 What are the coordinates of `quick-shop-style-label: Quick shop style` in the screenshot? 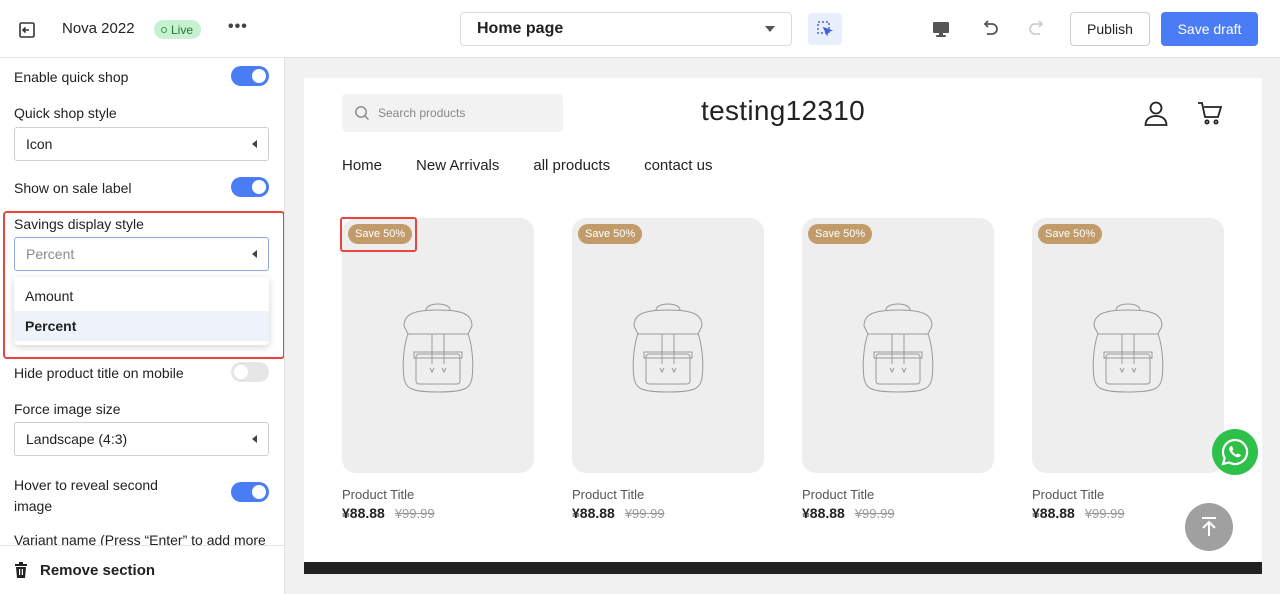 It's located at (65, 113).